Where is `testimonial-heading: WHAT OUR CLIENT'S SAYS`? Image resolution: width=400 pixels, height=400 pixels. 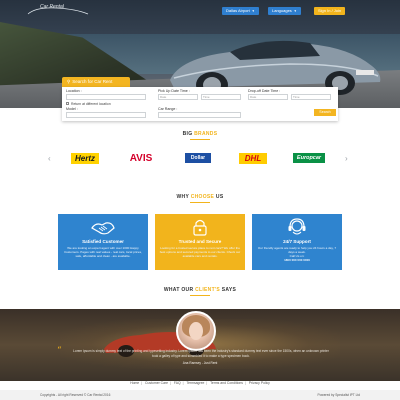 testimonial-heading: WHAT OUR CLIENT'S SAYS is located at coordinates (200, 290).